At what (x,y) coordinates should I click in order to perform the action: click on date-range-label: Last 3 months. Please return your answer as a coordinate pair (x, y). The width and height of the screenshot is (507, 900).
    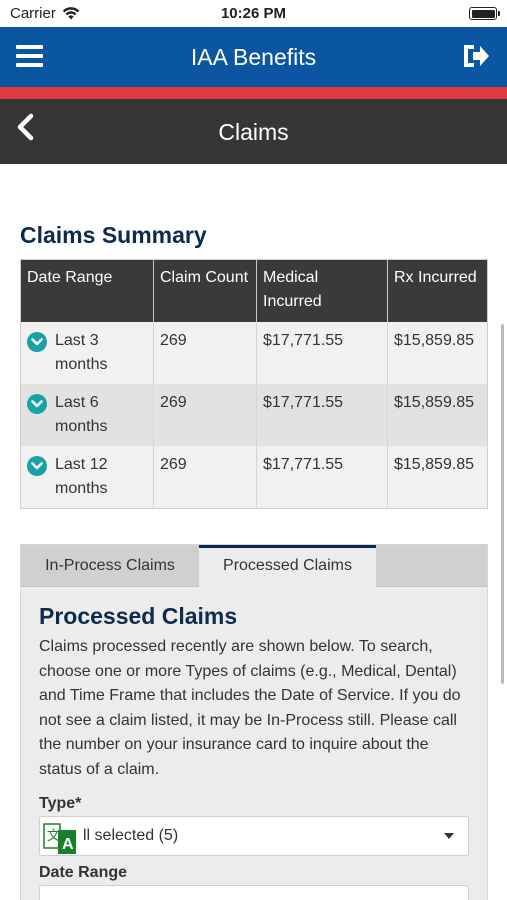
    Looking at the image, I should click on (81, 352).